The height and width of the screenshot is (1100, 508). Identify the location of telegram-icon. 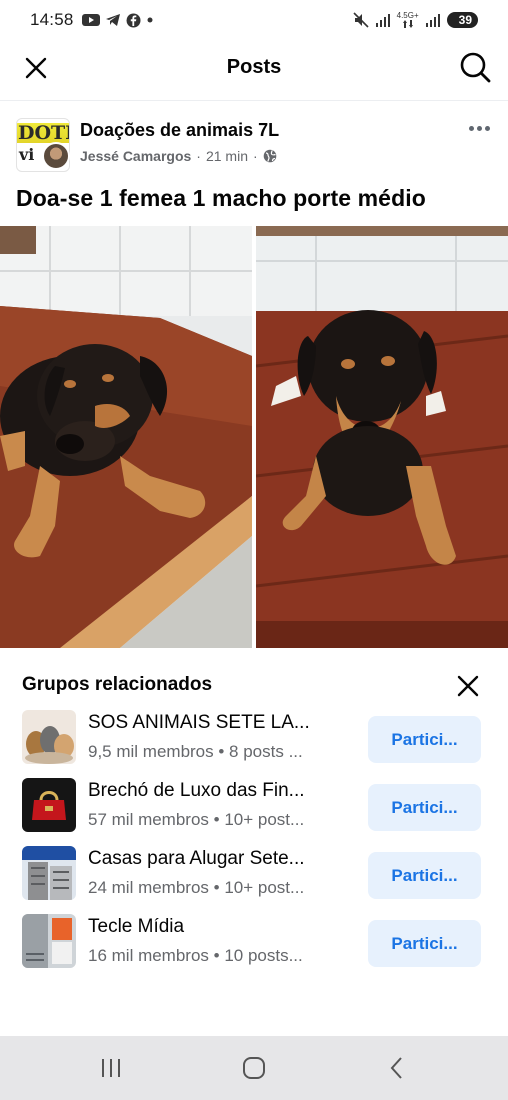
(113, 20).